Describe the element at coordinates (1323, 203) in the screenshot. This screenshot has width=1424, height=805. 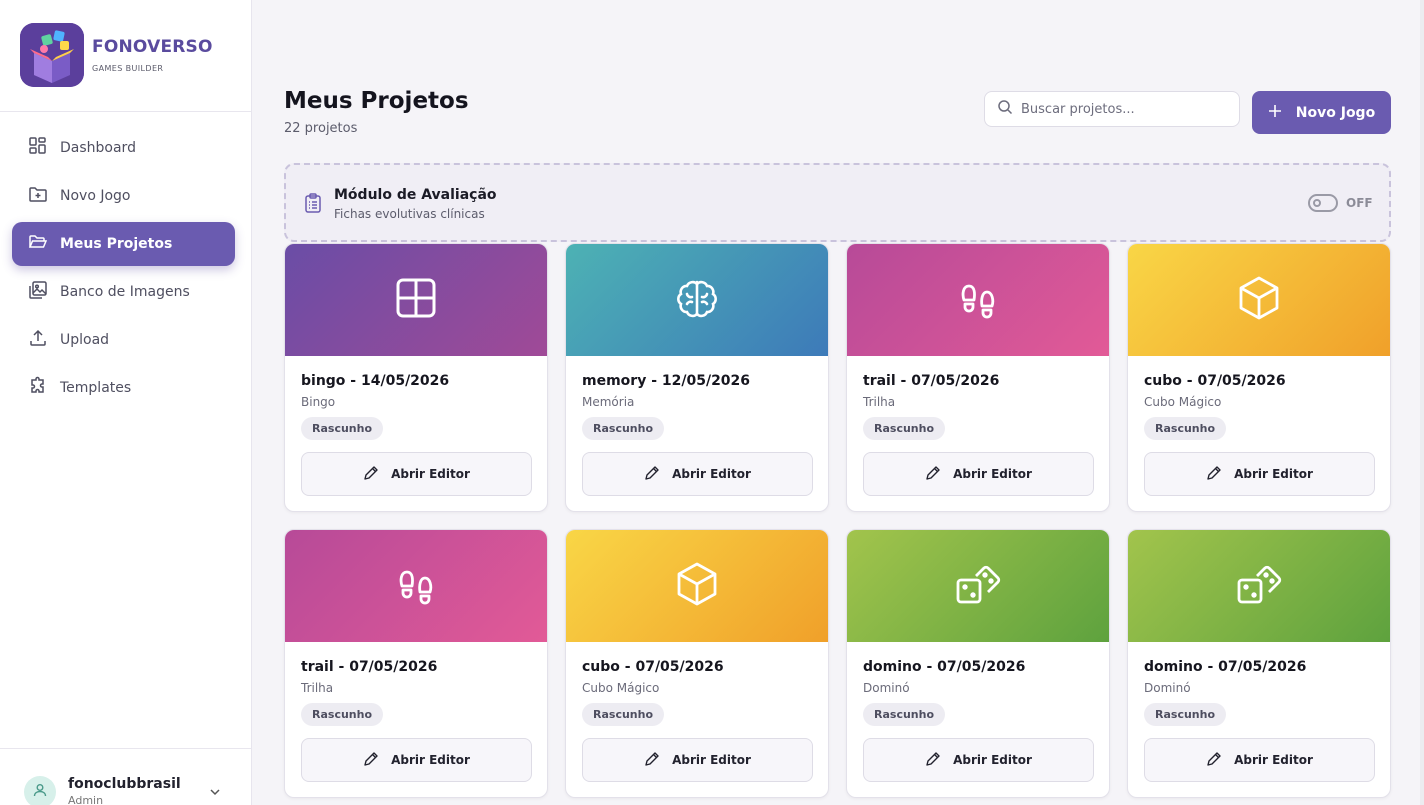
I see `module-toggle` at that location.